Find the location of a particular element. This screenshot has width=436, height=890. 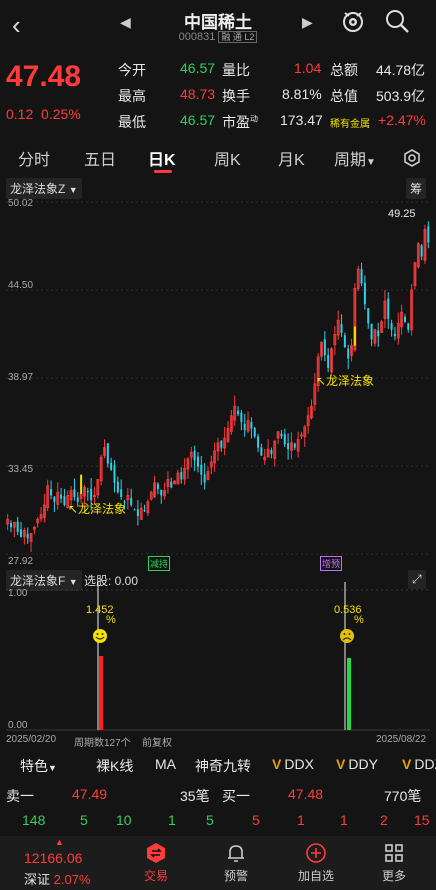

badge-reduce: 减持 is located at coordinates (159, 563).